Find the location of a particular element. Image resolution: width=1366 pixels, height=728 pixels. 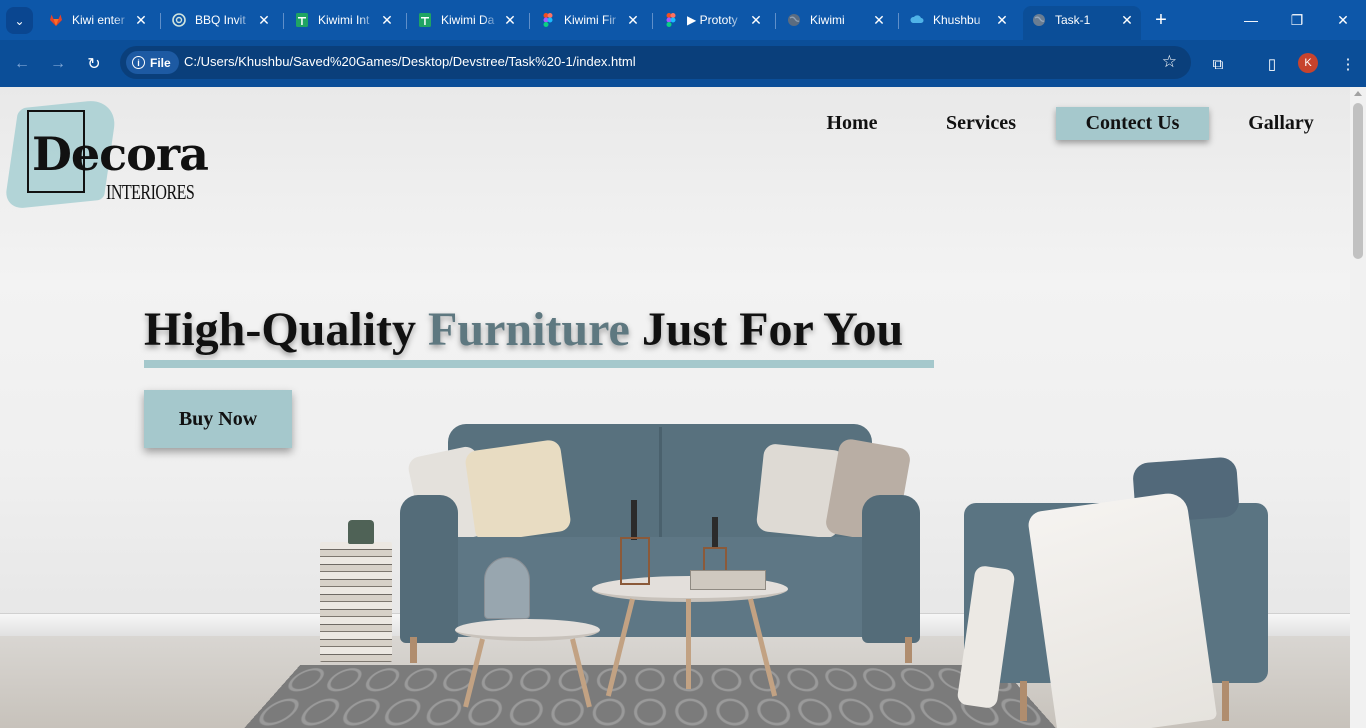

nav-services: Services is located at coordinates (981, 123).